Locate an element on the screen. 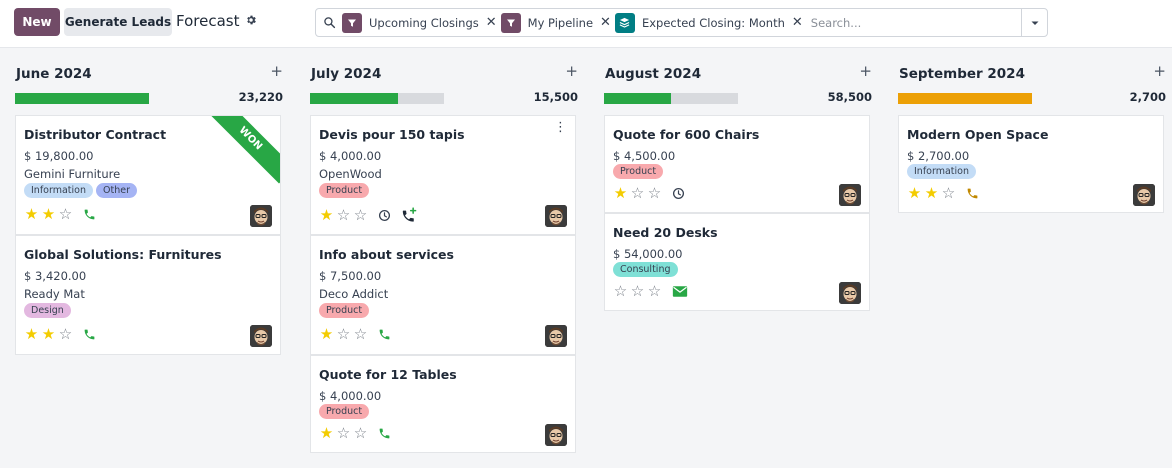  column-title: July 2024 is located at coordinates (346, 74).